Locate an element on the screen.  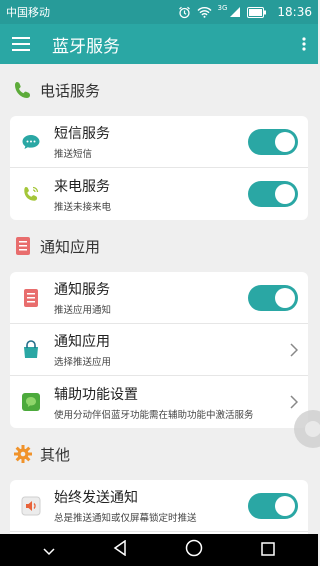
setting-row-notification-service: 通知服务 推送应用通知 is located at coordinates (159, 298).